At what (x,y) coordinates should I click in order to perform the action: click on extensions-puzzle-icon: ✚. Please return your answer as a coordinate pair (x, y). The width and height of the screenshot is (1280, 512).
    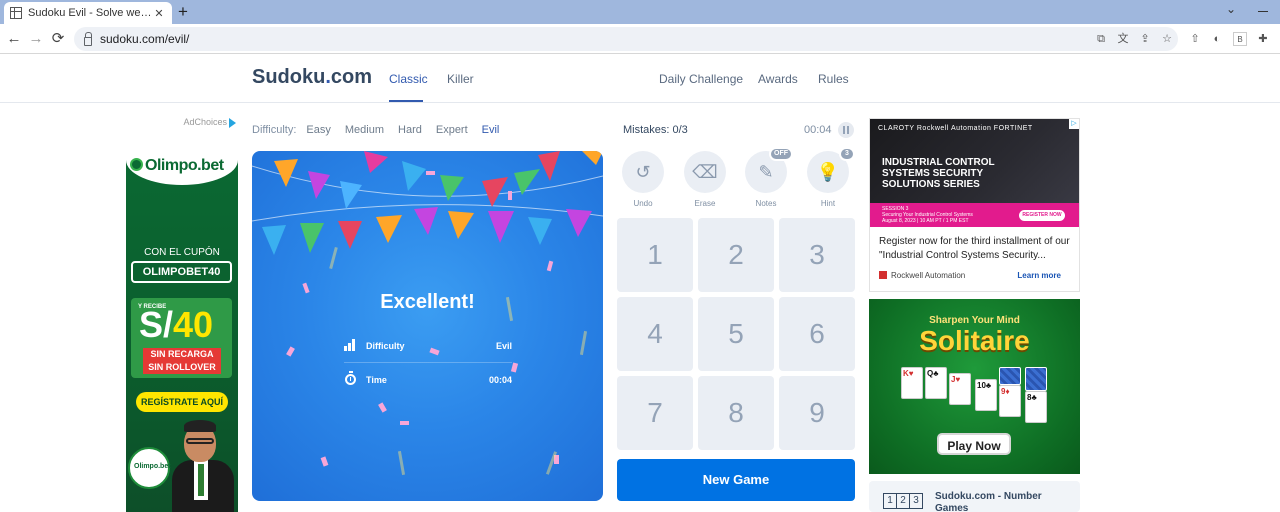
    Looking at the image, I should click on (1263, 39).